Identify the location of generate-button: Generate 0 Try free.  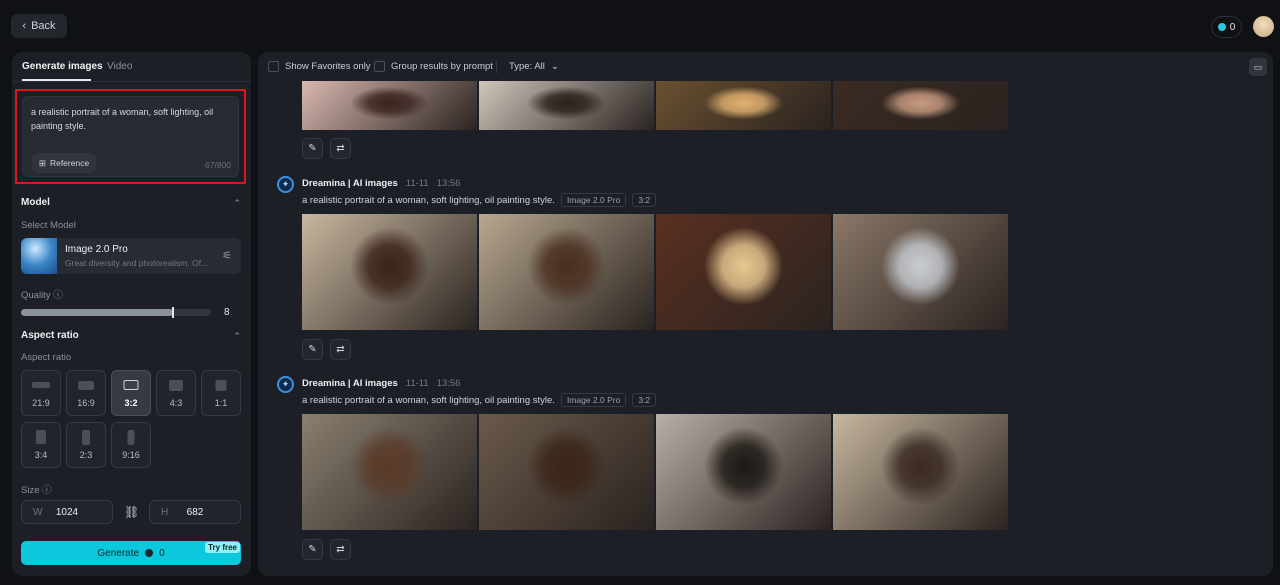
(131, 553).